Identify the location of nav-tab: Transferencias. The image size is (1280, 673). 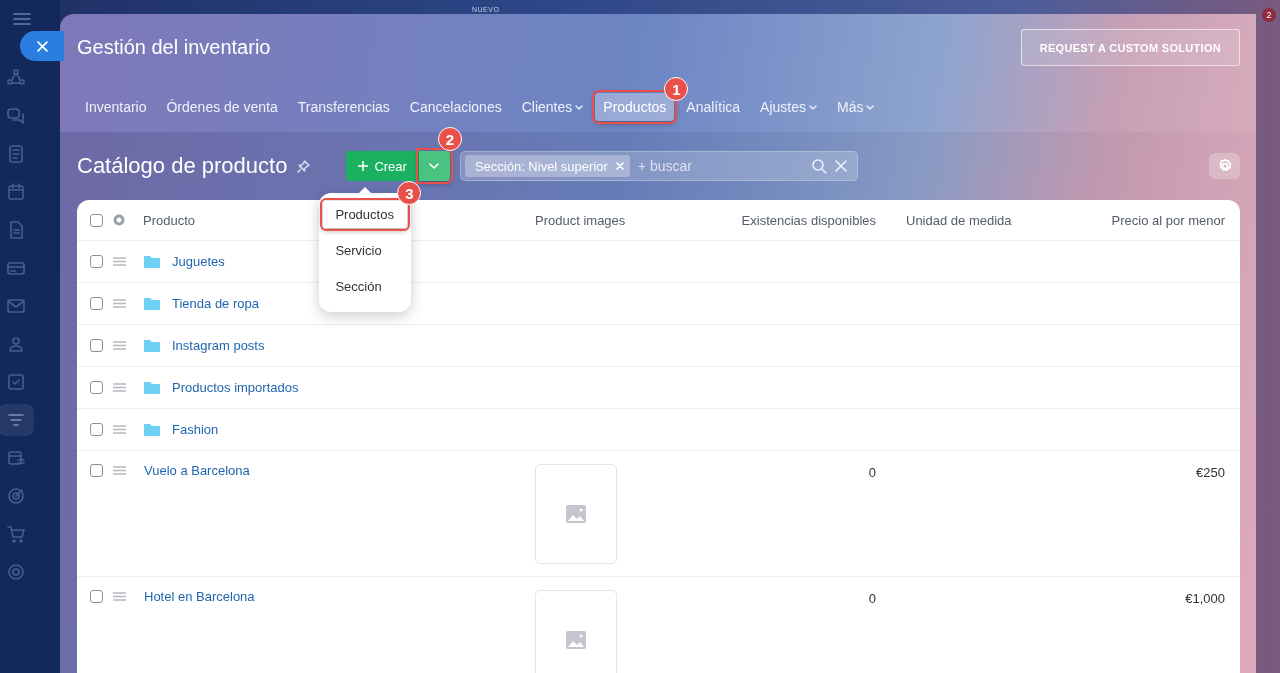
(343, 107).